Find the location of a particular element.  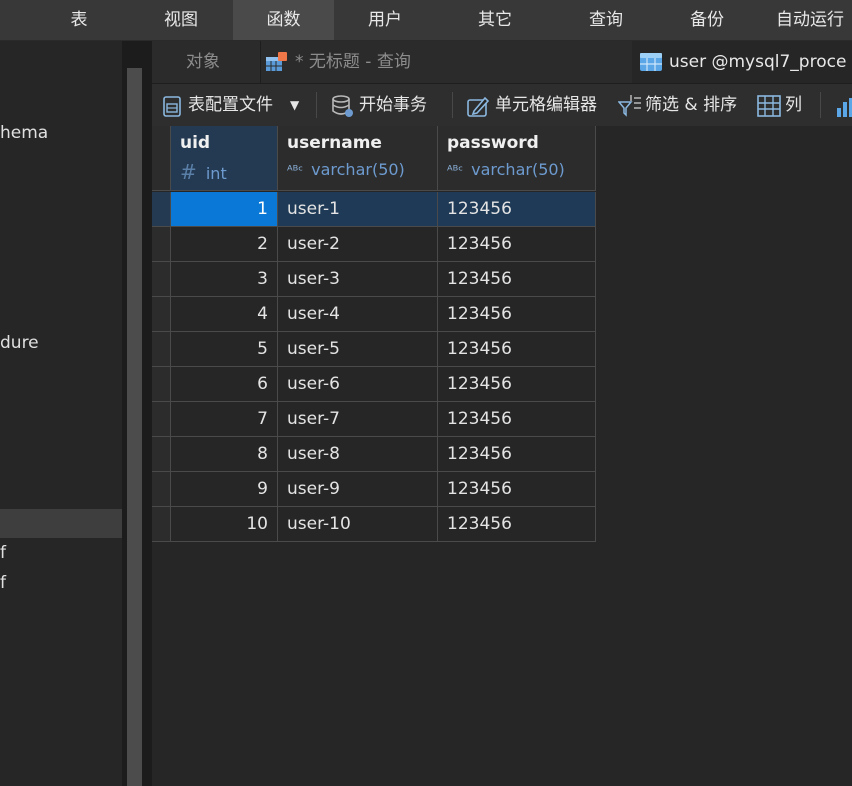

edit-icon is located at coordinates (478, 106).